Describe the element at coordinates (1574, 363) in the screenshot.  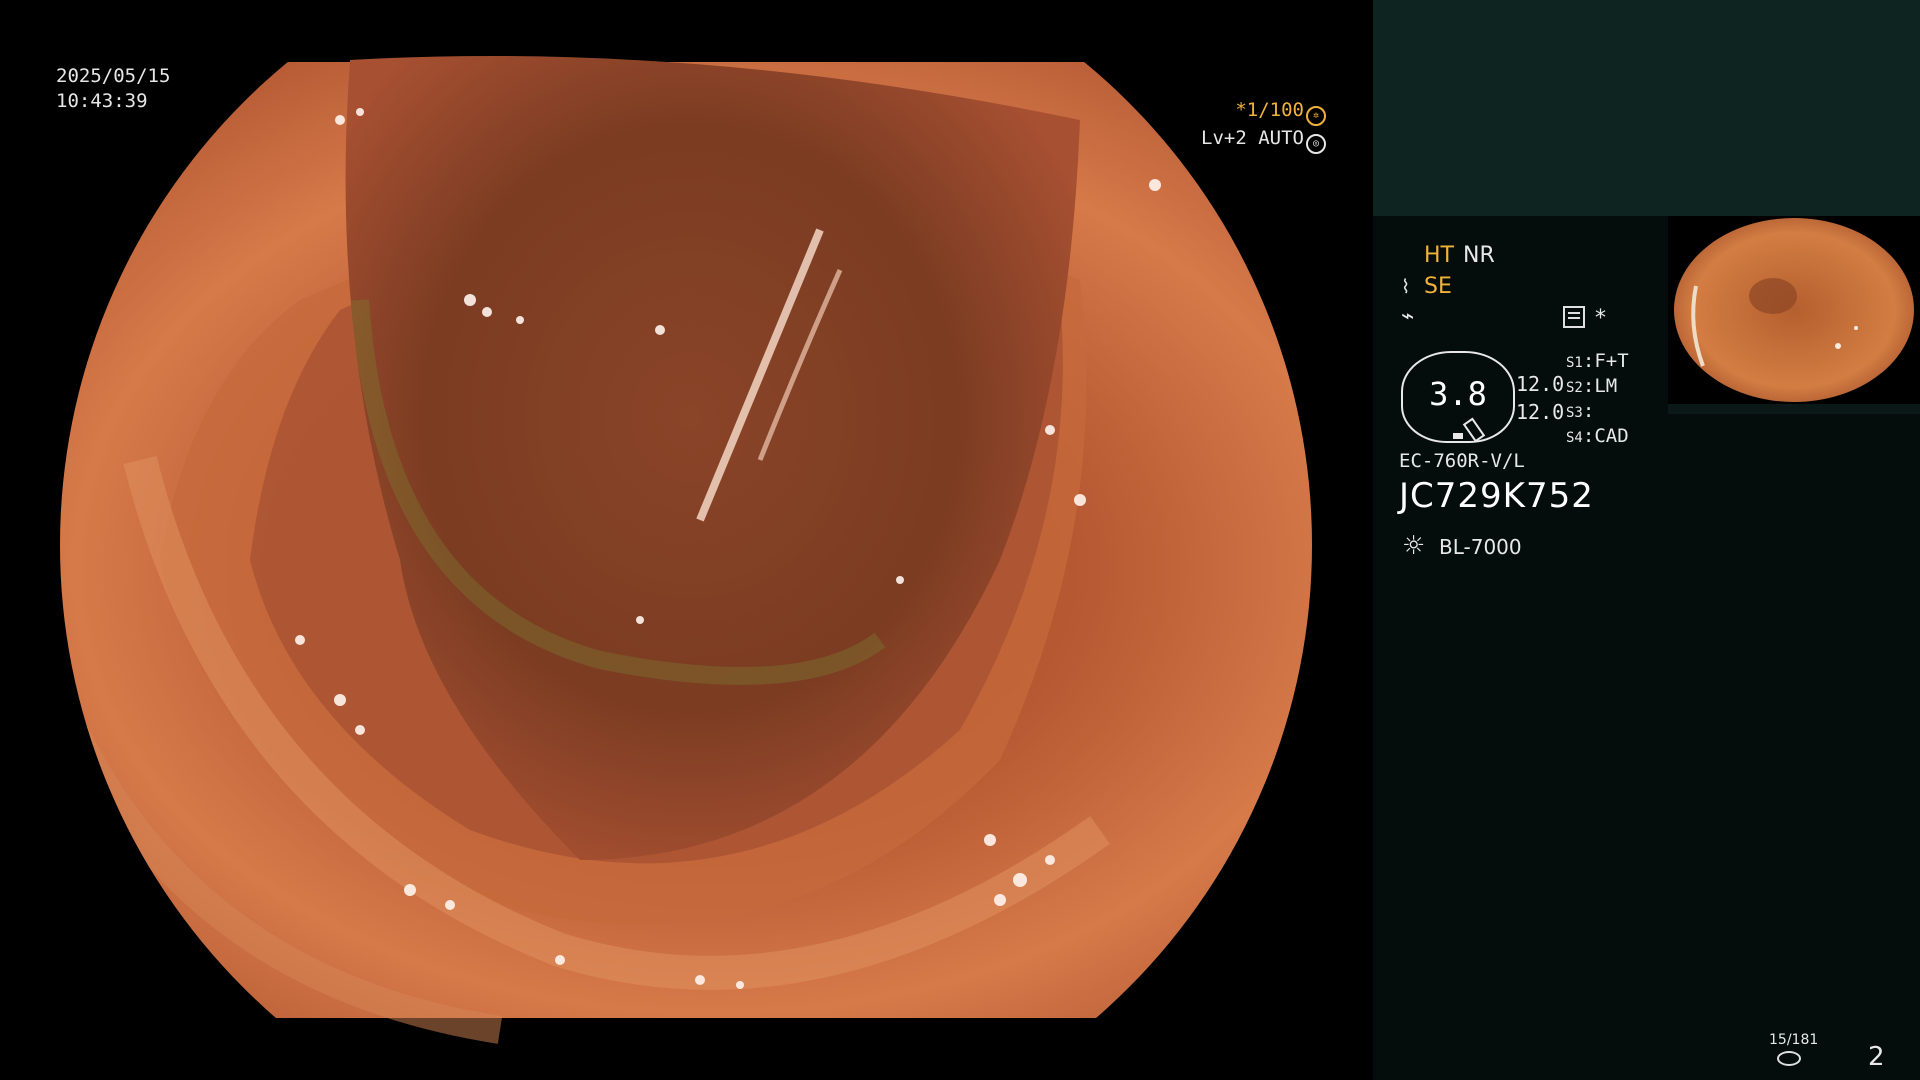
I see `slot-key: S1` at that location.